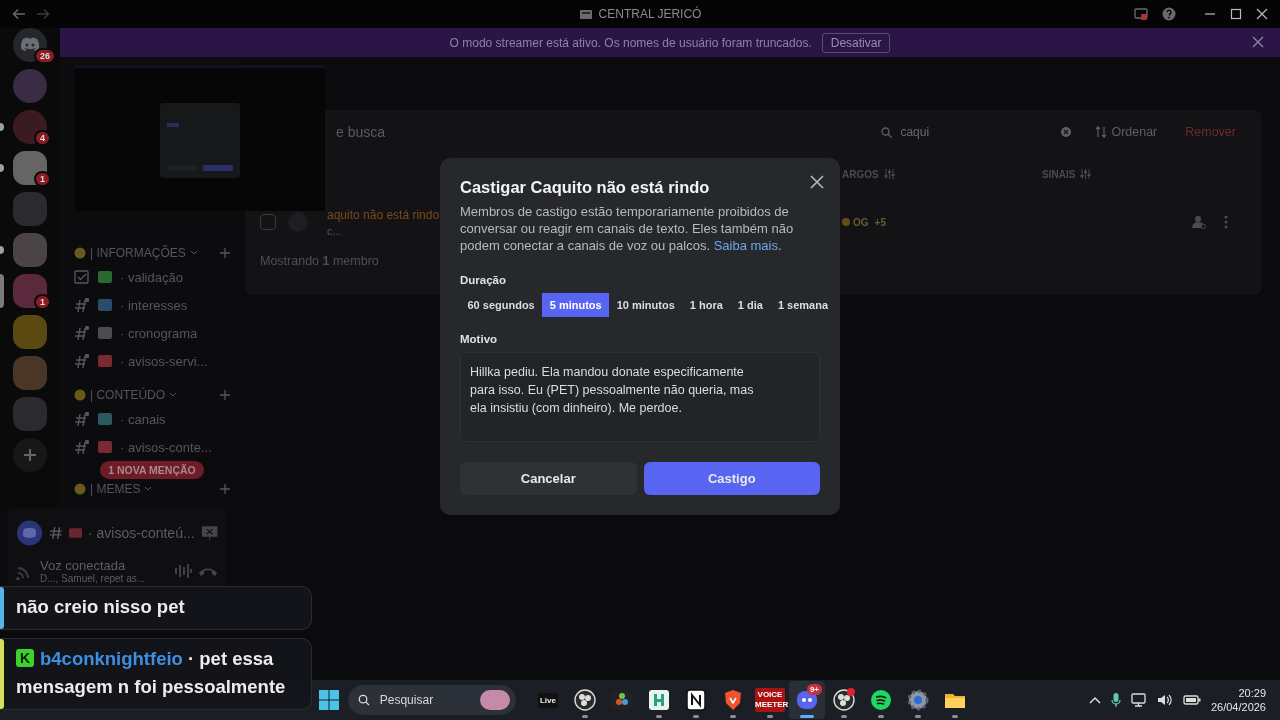 Image resolution: width=1280 pixels, height=720 pixels. Describe the element at coordinates (424, 700) in the screenshot. I see `search-field: Pesquisar` at that location.